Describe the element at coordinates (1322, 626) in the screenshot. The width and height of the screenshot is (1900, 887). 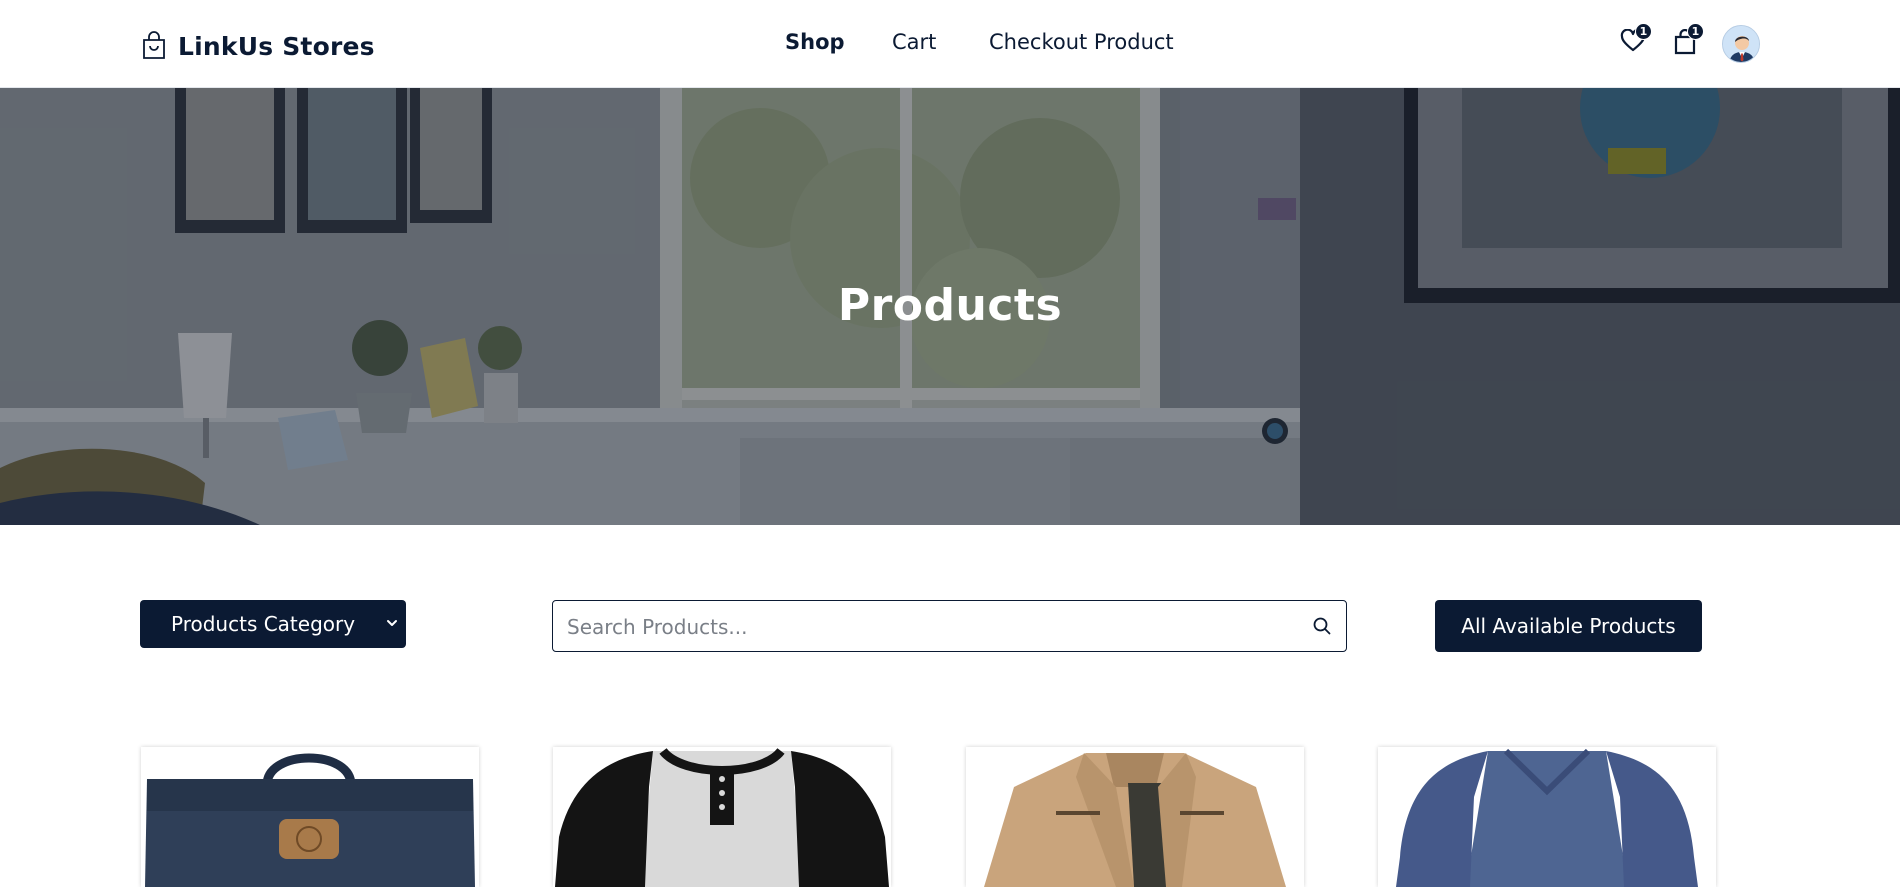
I see `search-icon` at that location.